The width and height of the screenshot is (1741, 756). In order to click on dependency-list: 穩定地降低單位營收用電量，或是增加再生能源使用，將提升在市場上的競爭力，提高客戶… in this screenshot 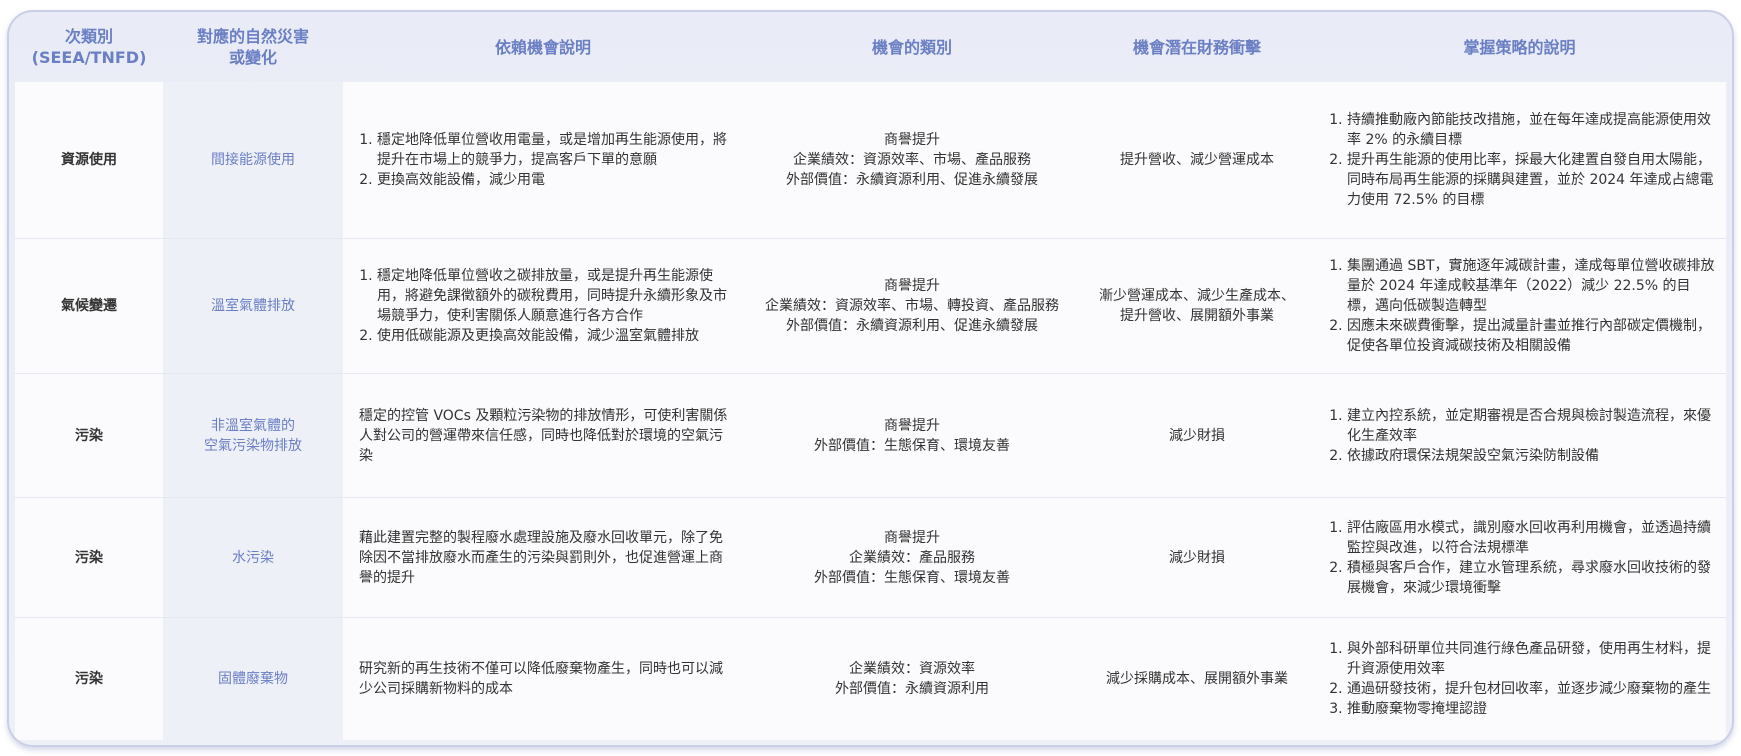, I will do `click(546, 160)`.